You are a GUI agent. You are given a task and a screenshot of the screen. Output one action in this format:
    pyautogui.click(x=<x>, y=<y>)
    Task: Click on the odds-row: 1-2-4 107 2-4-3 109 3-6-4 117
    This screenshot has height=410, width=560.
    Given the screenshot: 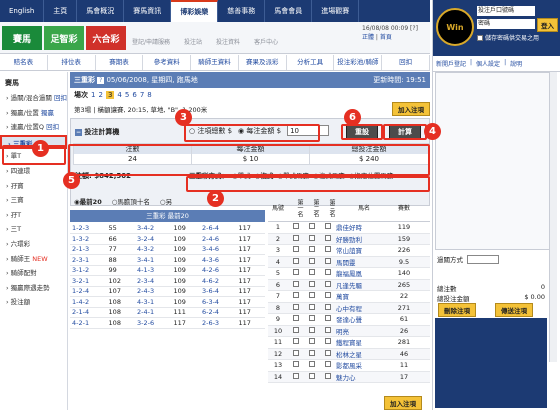 What is the action you would take?
    pyautogui.click(x=167, y=291)
    